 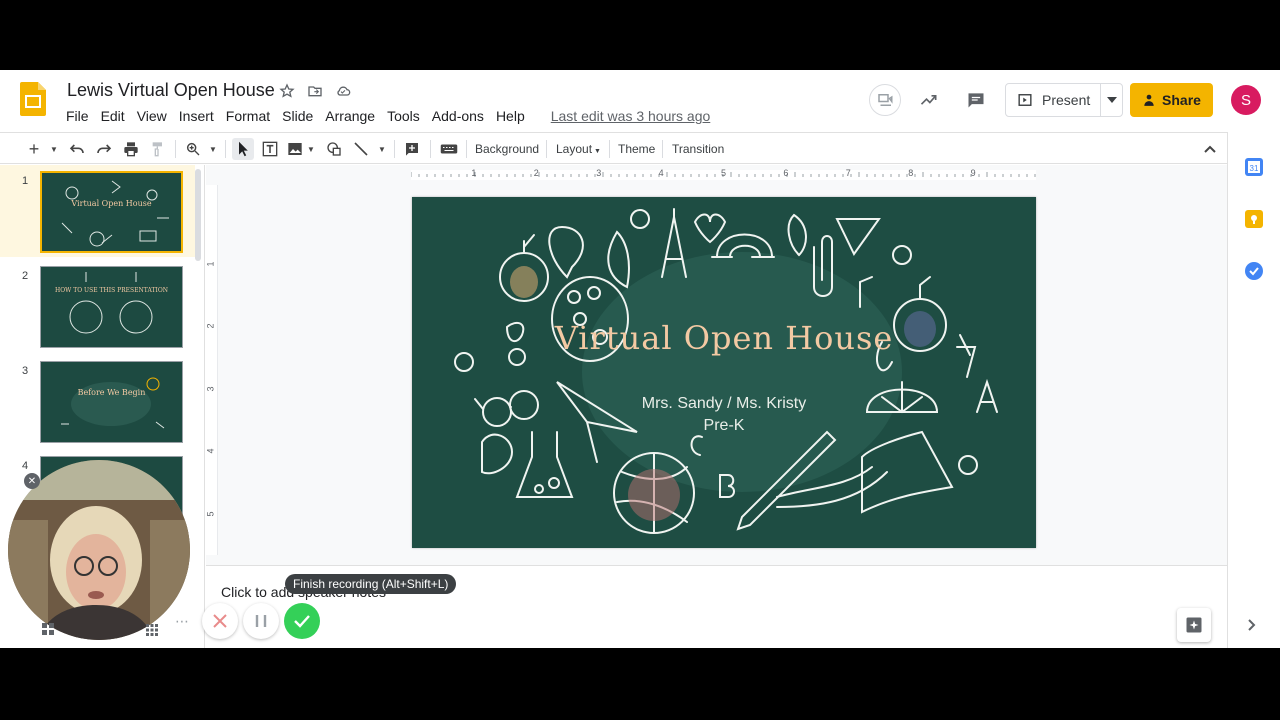 I want to click on menu-arrange: Arrange, so click(x=350, y=116).